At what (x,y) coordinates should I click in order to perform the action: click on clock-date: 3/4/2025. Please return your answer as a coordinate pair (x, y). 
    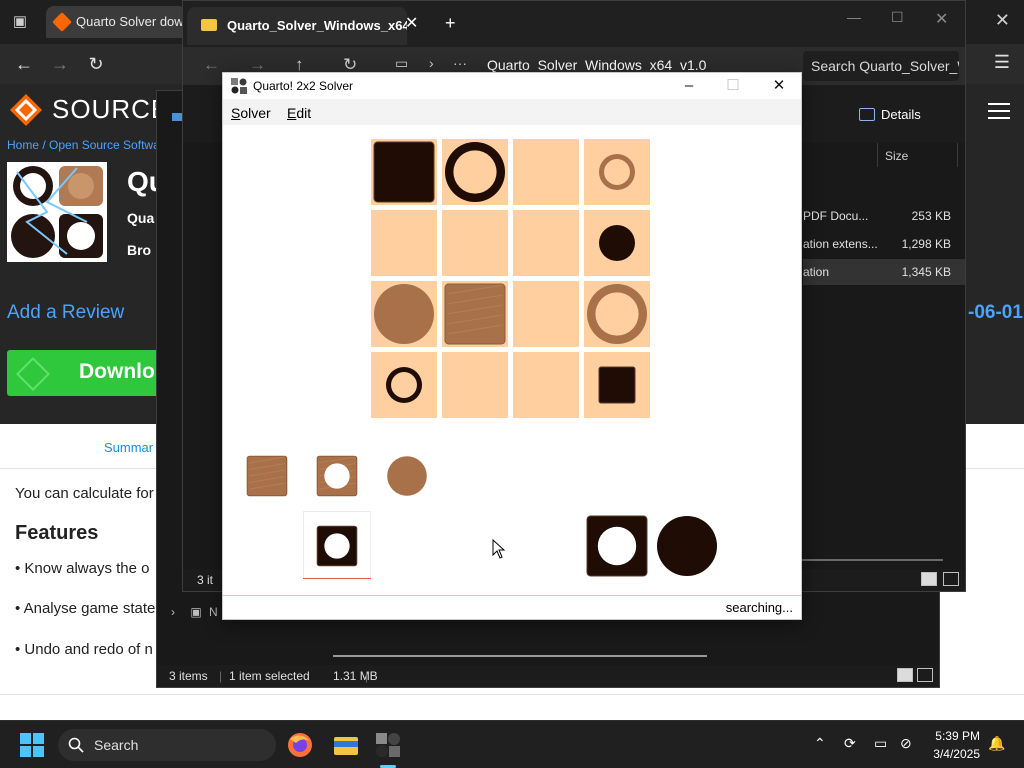
    Looking at the image, I should click on (951, 754).